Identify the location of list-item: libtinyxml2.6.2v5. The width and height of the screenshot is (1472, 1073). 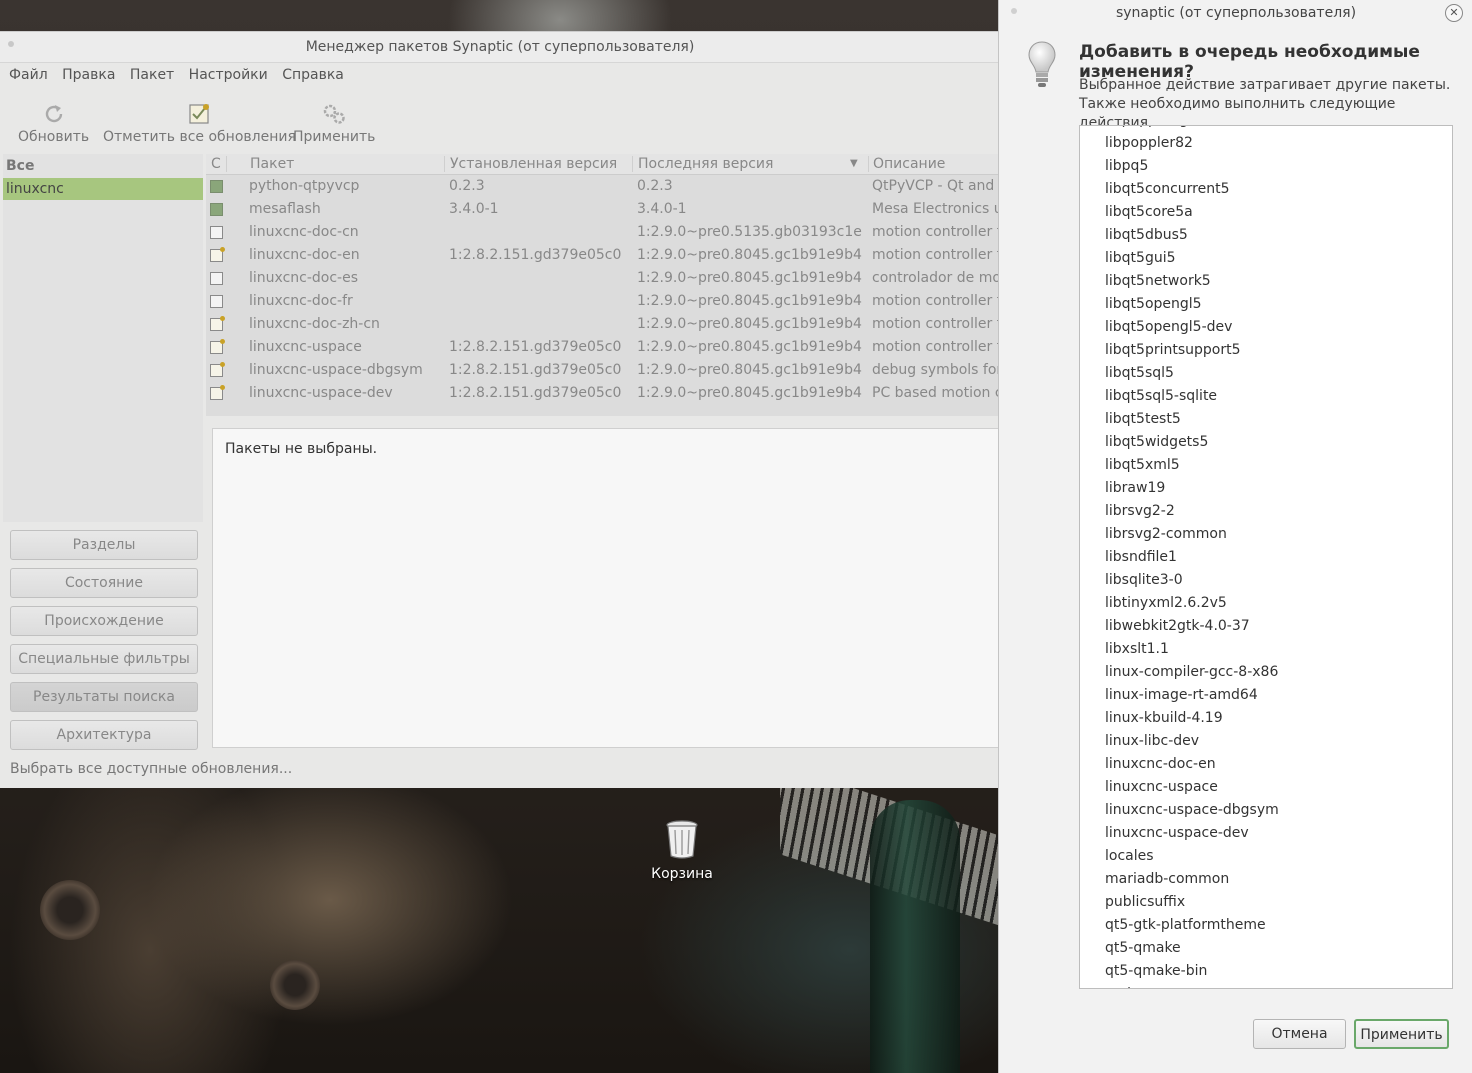
(1266, 603).